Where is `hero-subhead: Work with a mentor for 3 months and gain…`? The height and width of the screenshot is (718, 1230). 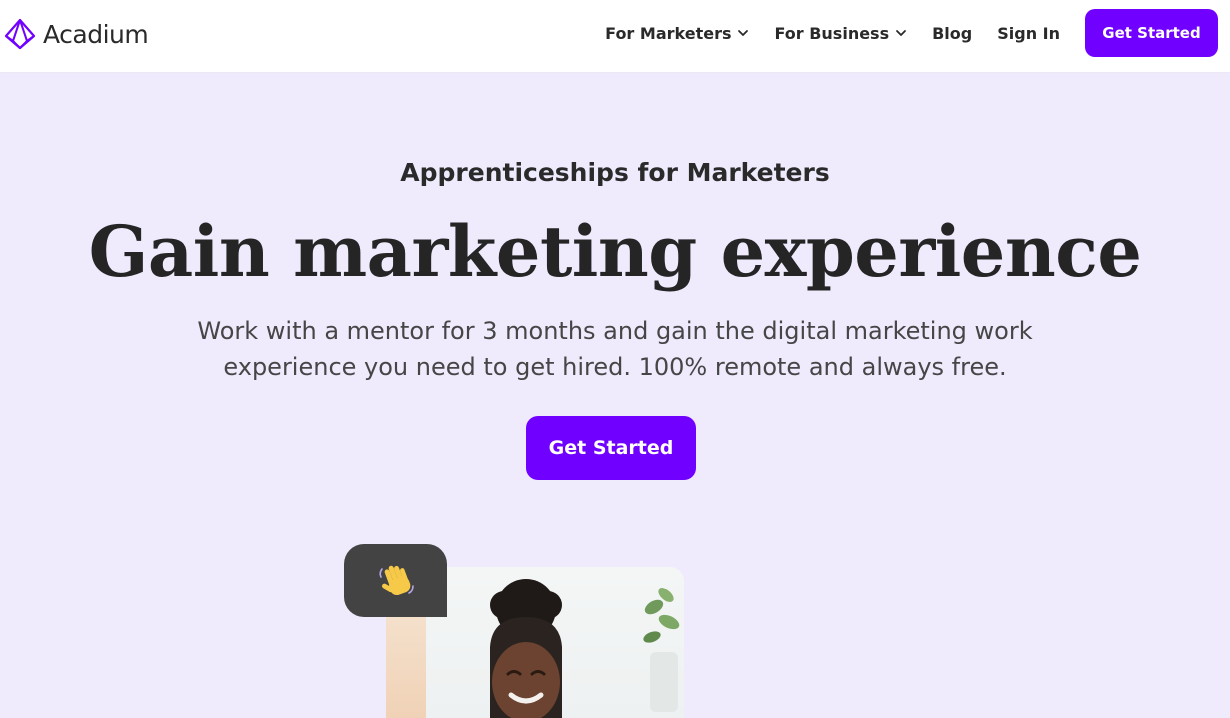 hero-subhead: Work with a mentor for 3 months and gain… is located at coordinates (615, 349).